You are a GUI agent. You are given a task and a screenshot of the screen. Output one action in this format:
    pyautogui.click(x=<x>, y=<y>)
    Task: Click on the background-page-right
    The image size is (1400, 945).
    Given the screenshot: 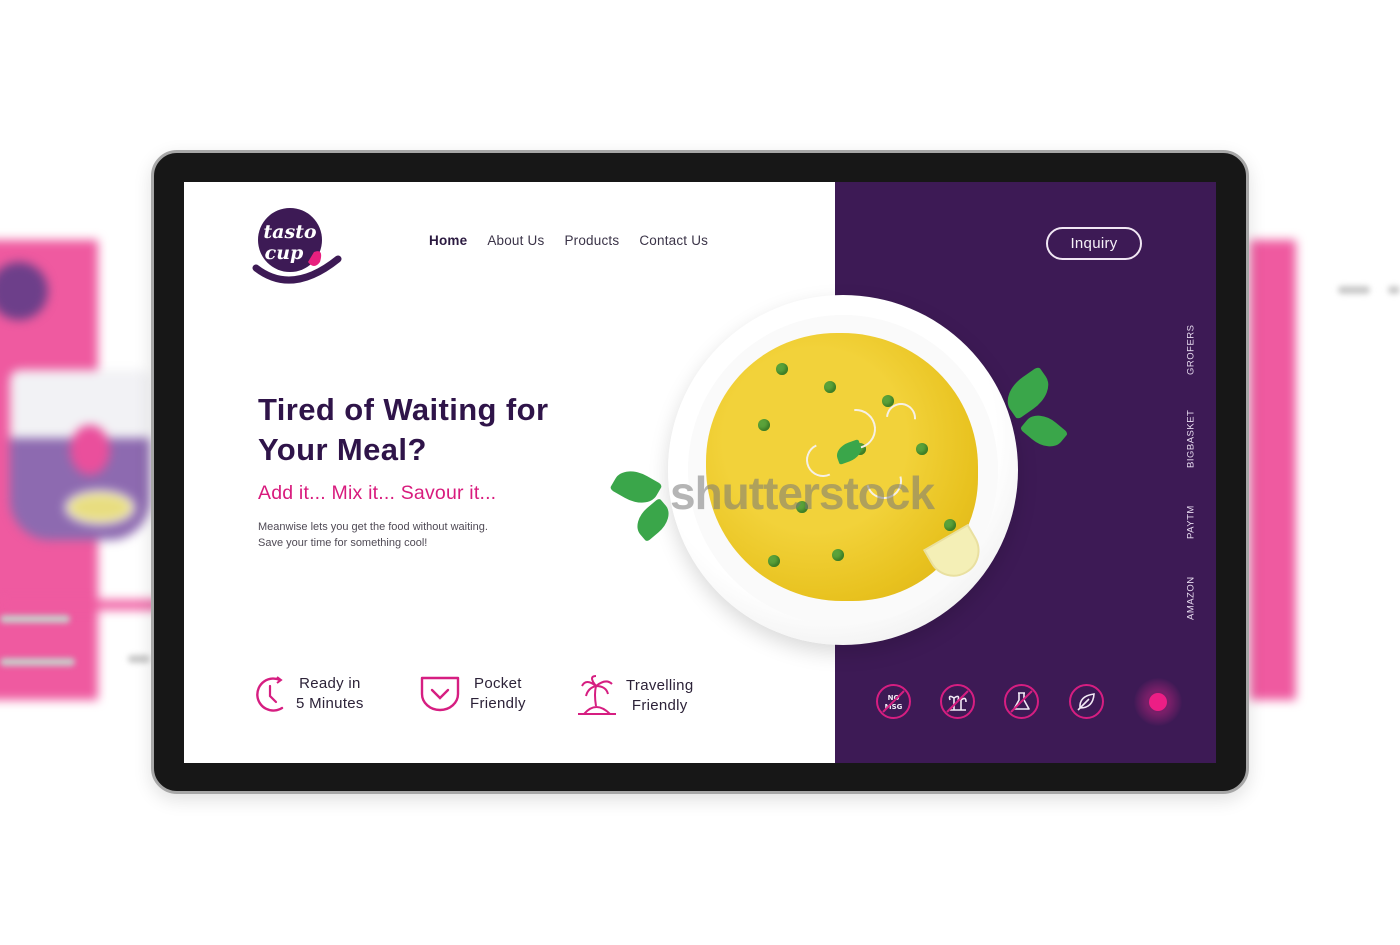 What is the action you would take?
    pyautogui.click(x=1273, y=470)
    